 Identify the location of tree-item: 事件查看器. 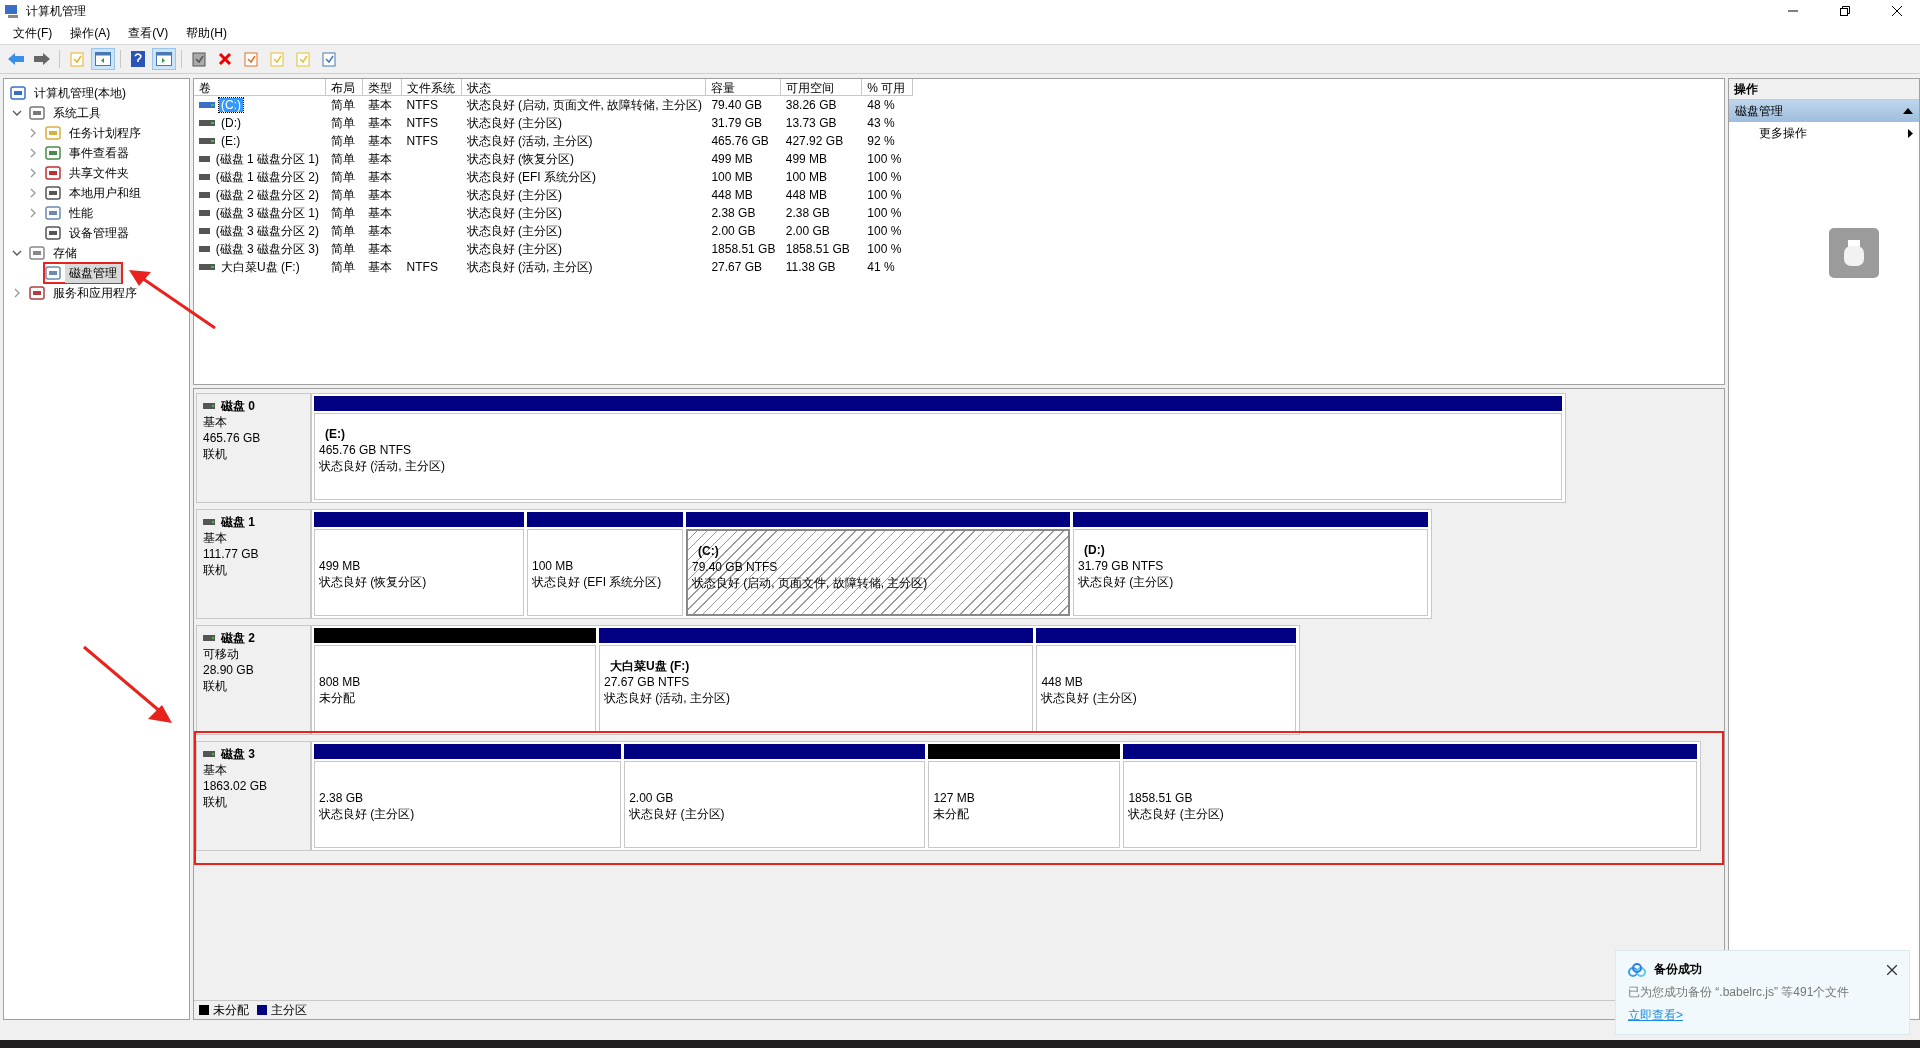
(89, 153).